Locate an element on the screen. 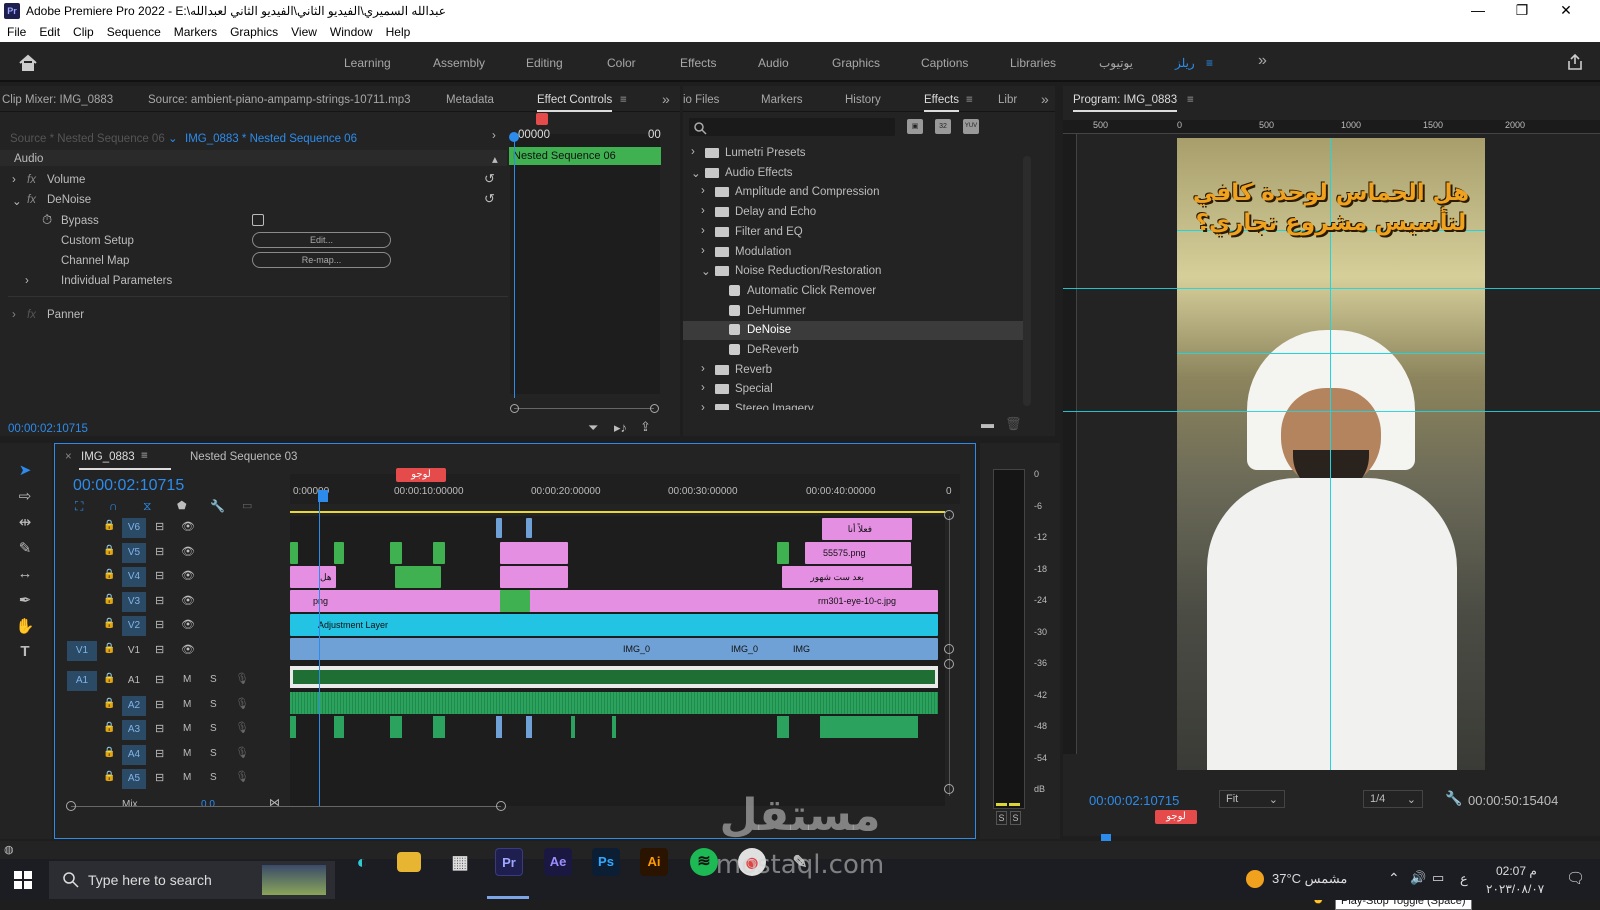 Image resolution: width=1600 pixels, height=910 pixels. audio-mixer-icon: ⋈ is located at coordinates (274, 802).